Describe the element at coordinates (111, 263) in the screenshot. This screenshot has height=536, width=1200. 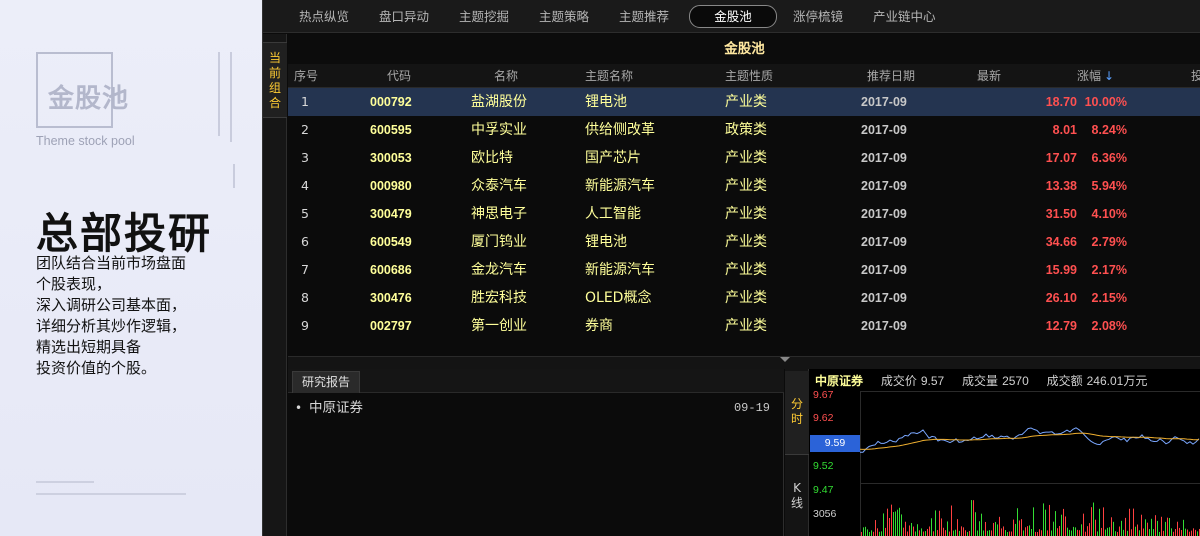
I see `promo-description-line: 团队结合当前市场盘面` at that location.